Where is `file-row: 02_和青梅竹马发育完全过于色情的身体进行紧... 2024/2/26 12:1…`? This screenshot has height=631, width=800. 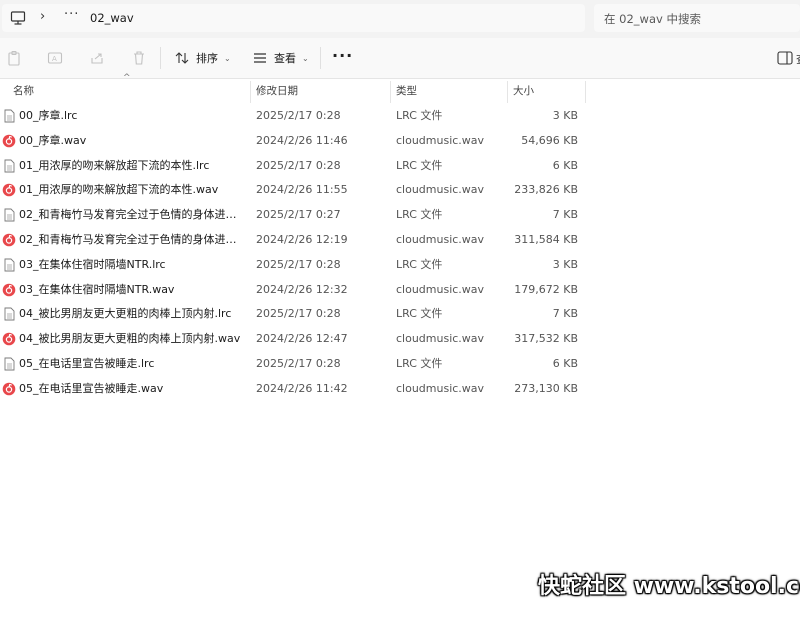 file-row: 02_和青梅竹马发育完全过于色情的身体进行紧... 2024/2/26 12:1… is located at coordinates (400, 240).